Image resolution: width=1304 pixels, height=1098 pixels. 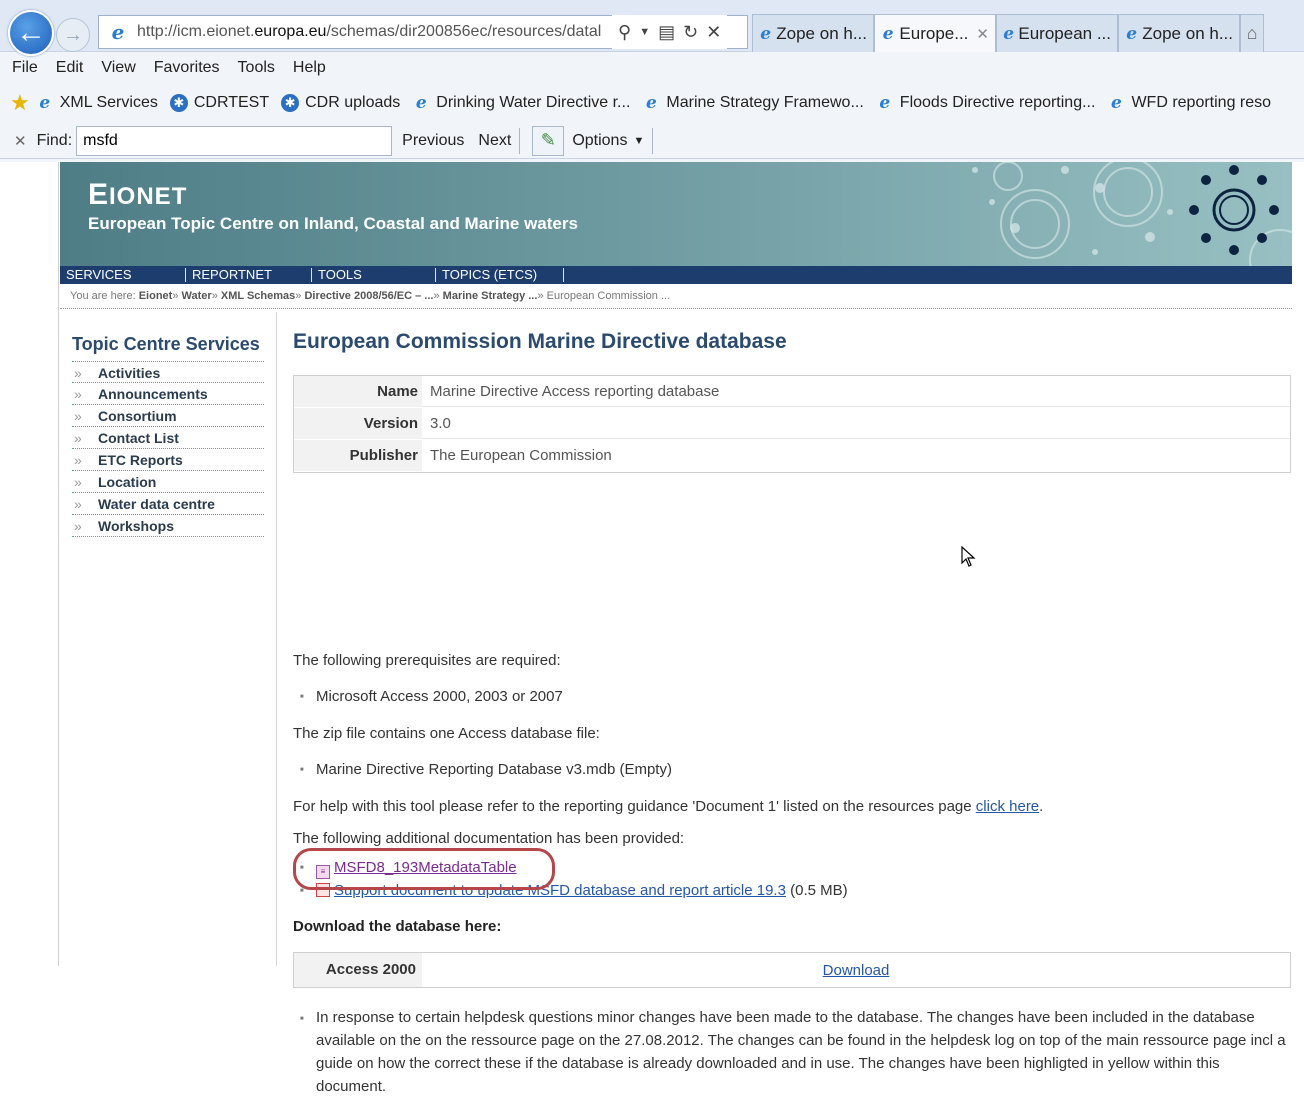 I want to click on leftnav-location: Location, so click(x=168, y=482).